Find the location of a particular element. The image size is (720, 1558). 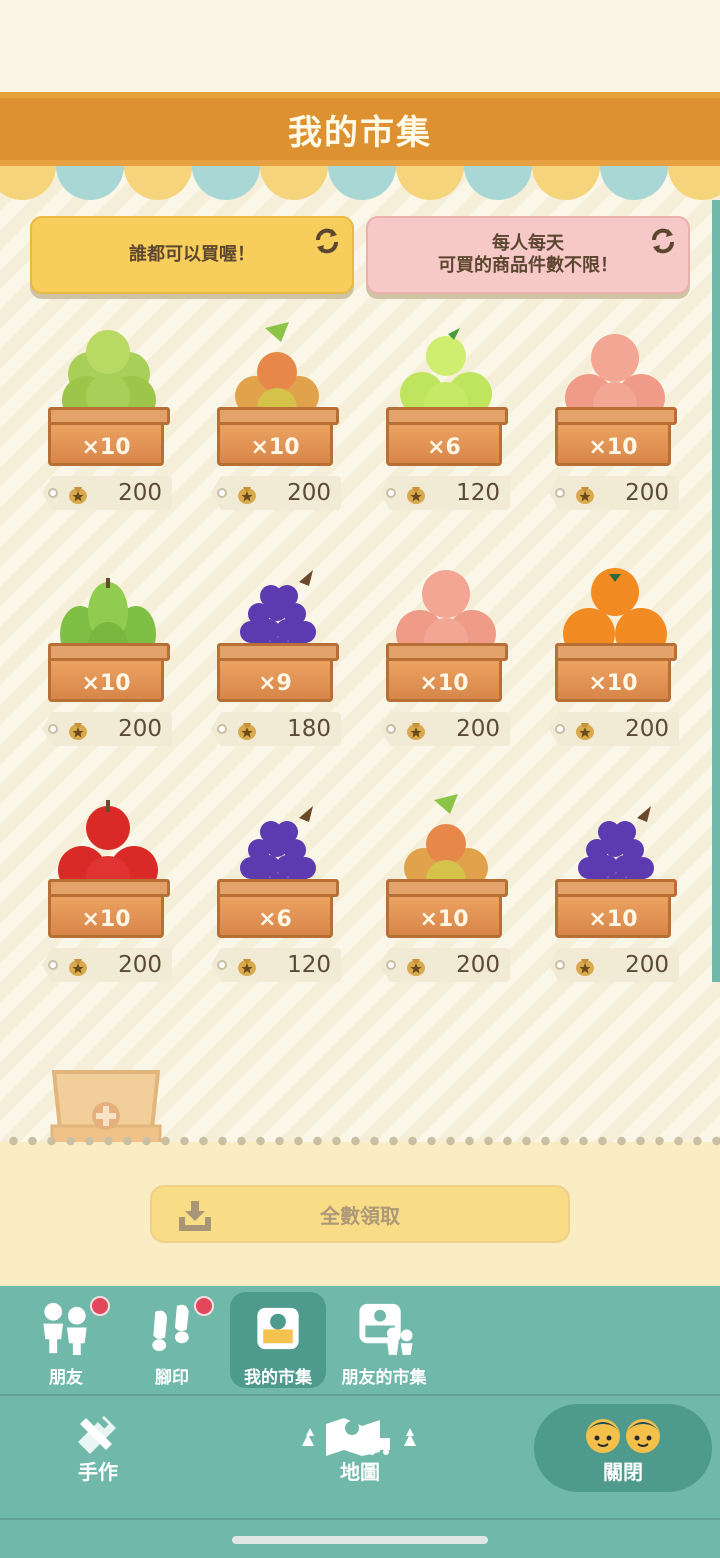

purchase-limit-line2: 可買的商品件數不限！ is located at coordinates (528, 265).